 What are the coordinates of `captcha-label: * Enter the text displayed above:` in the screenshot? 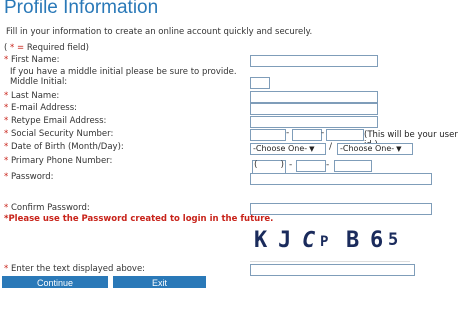 It's located at (74, 269).